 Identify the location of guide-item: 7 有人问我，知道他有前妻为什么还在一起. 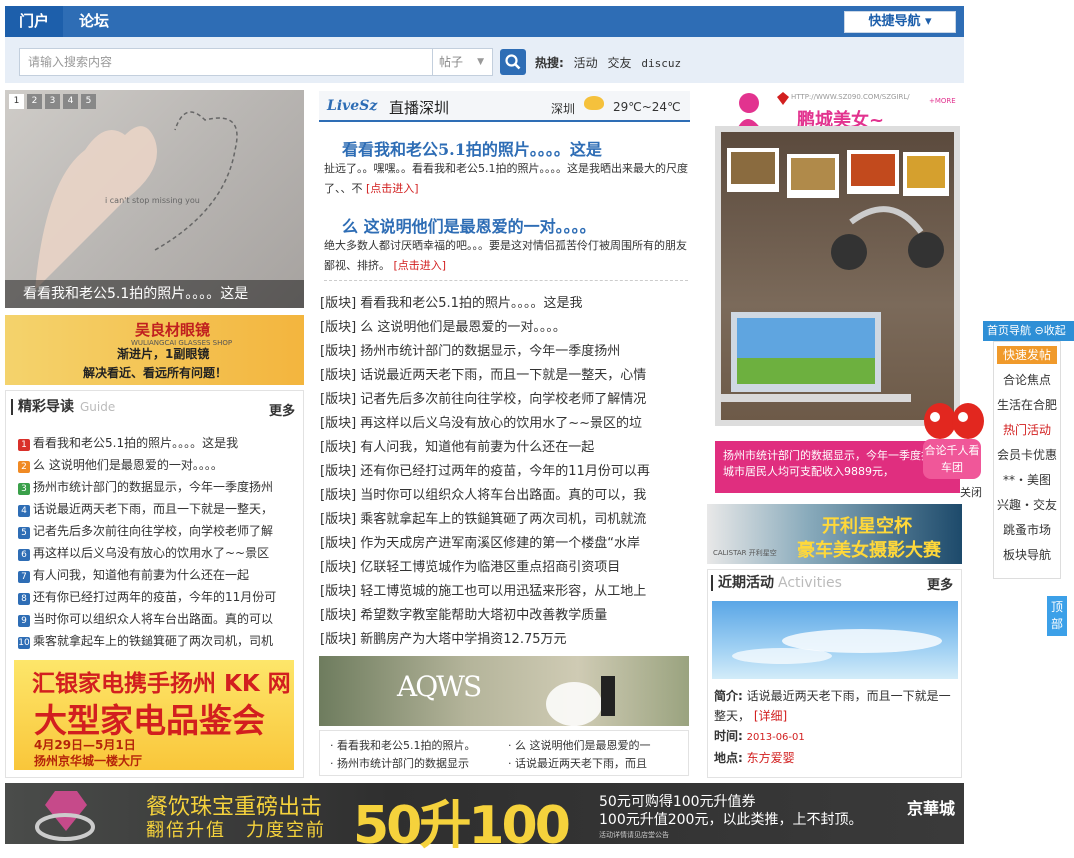
(160, 575).